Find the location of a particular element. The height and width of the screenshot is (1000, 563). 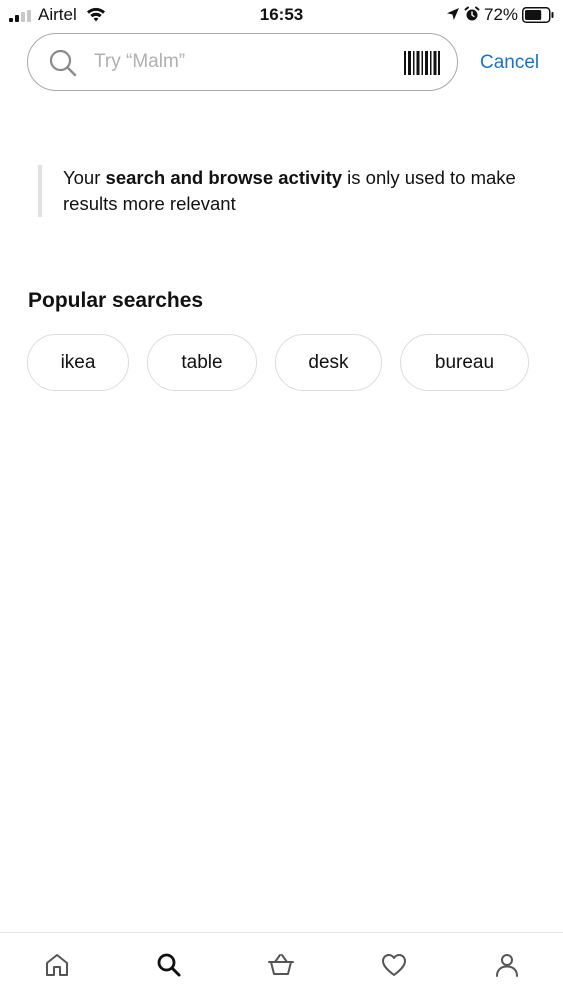

profile-icon is located at coordinates (507, 965).